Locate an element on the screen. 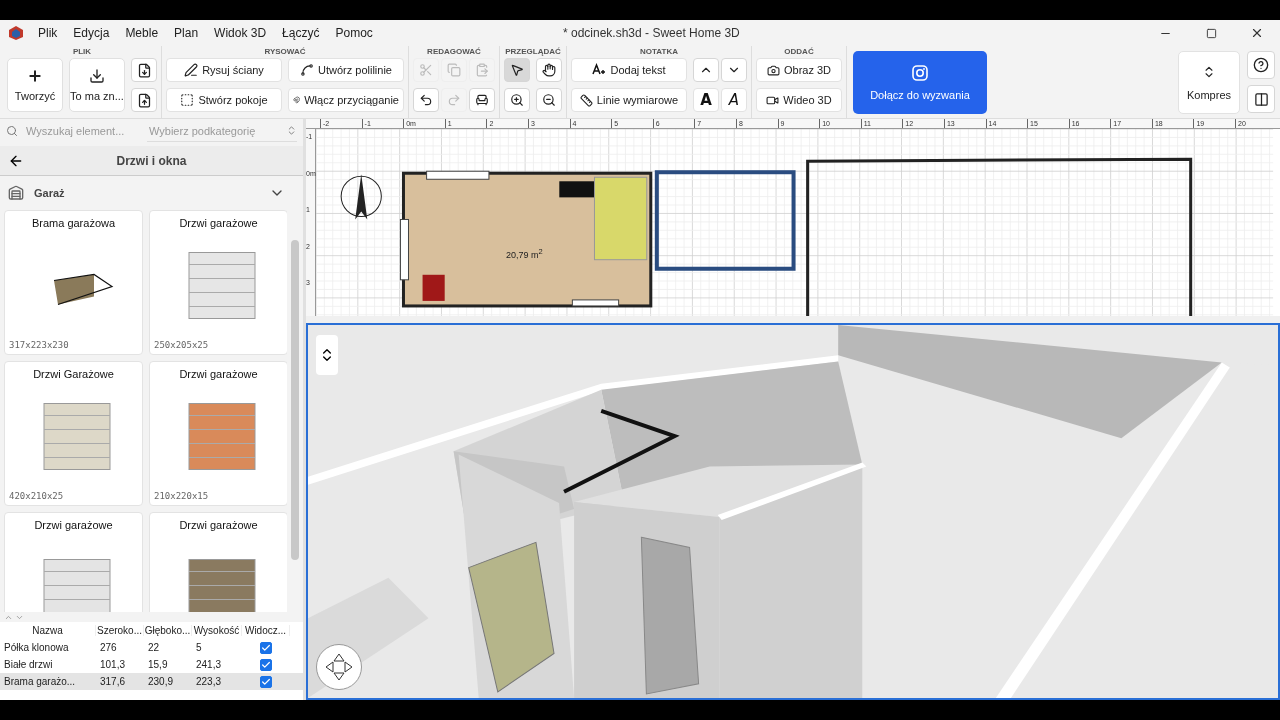  item-name: Drzwi Garażowe is located at coordinates (73, 374).